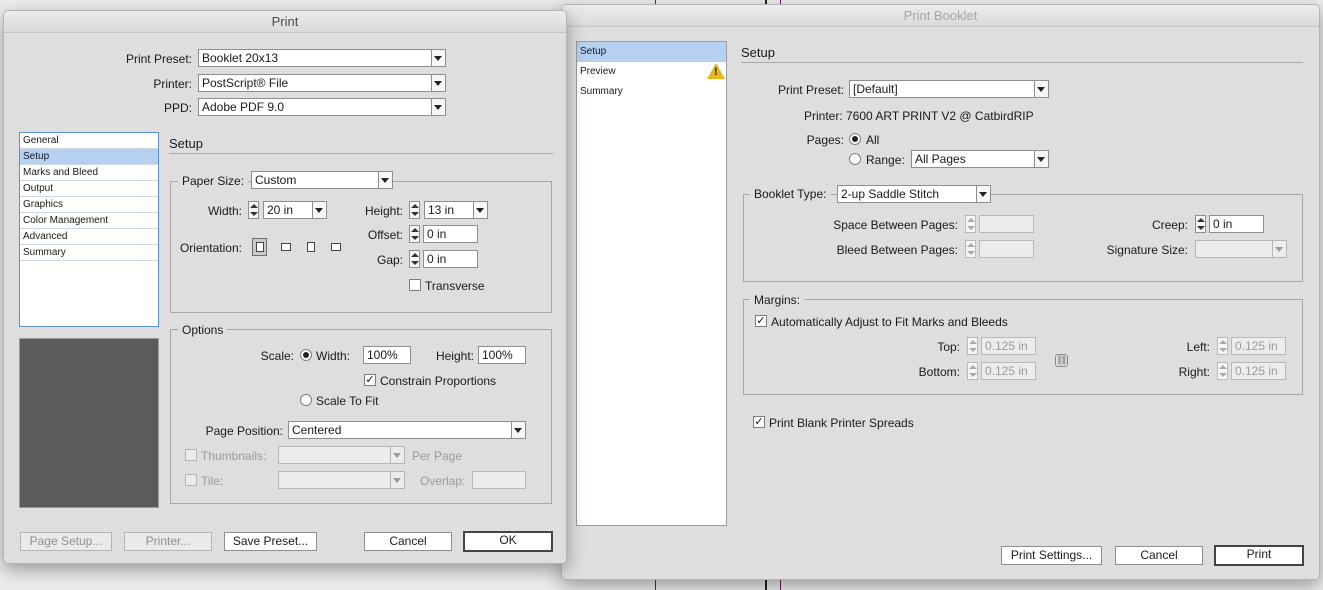  I want to click on ok-button: OK, so click(508, 541).